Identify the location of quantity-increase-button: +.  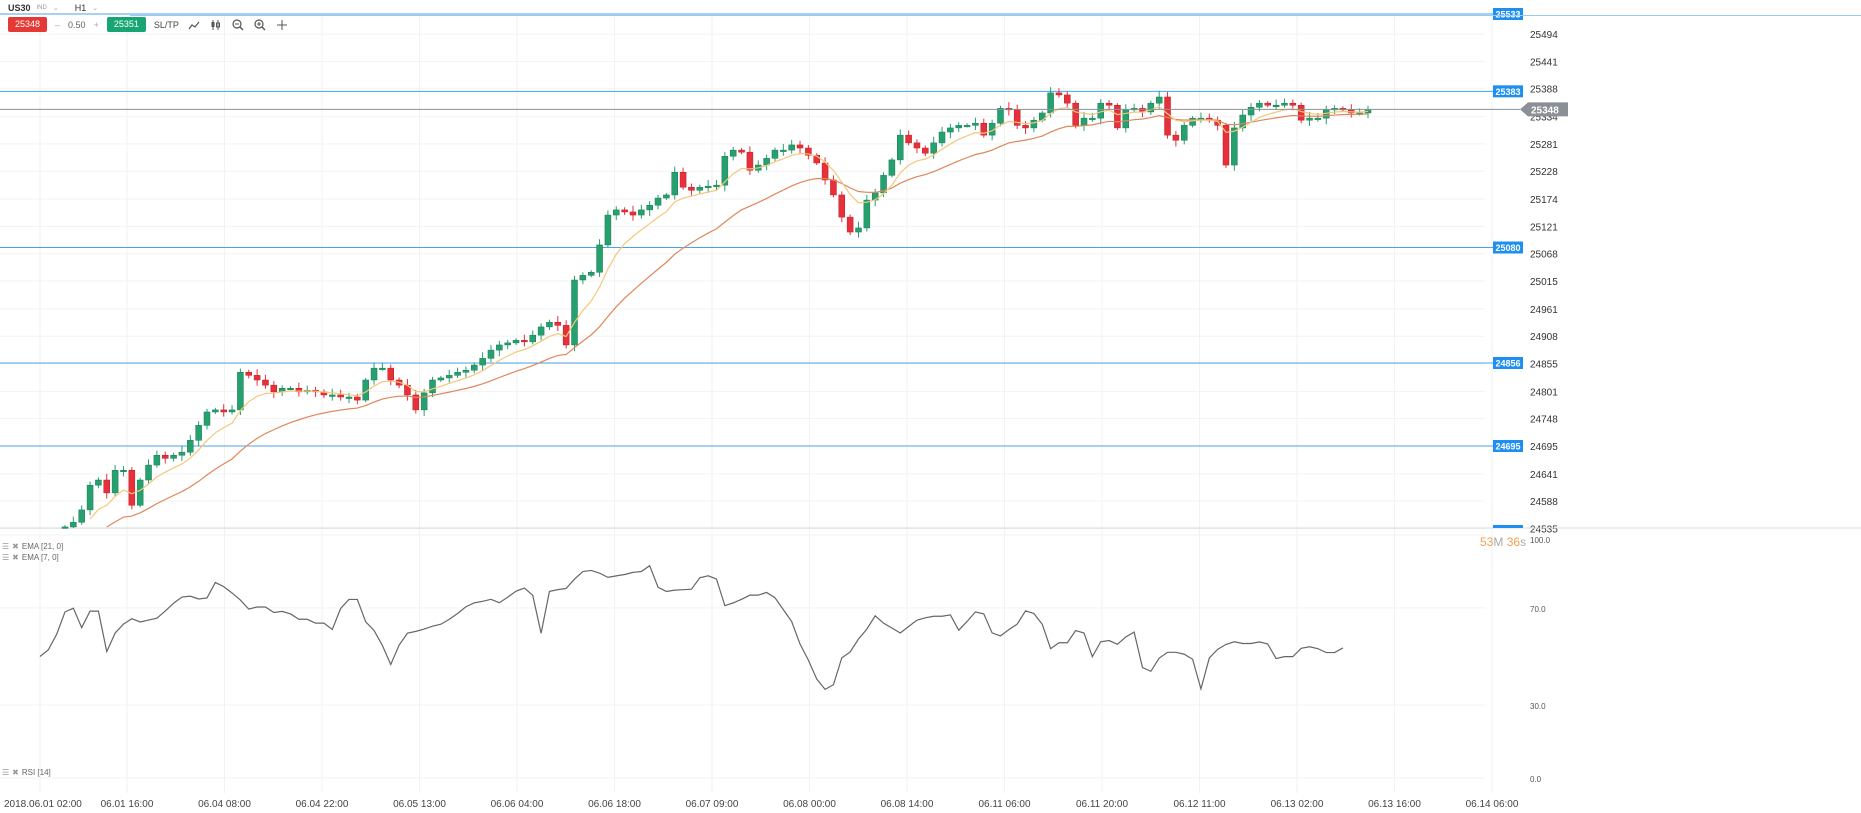
(96, 25).